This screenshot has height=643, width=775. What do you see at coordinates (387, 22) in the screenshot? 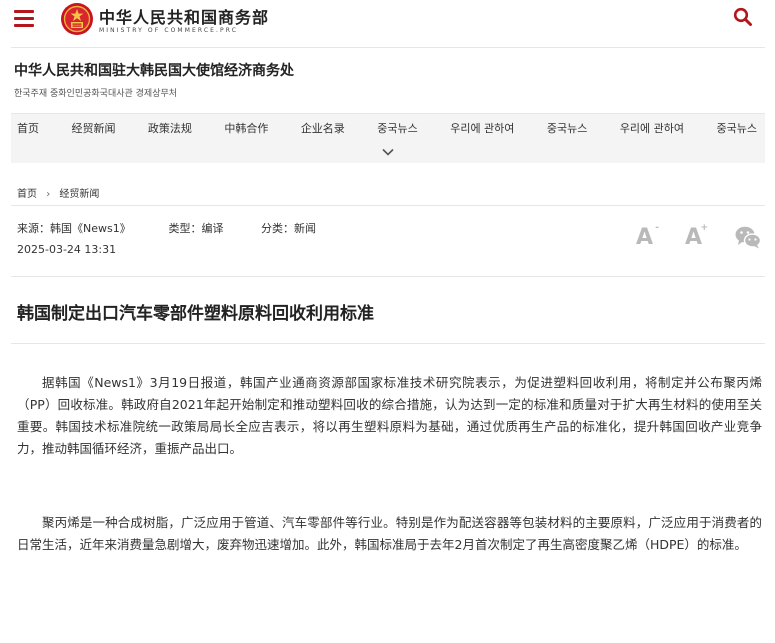
I see `top-bar: 中华人民共和国商务部 MINISTRY OF COMMERCE.PRC` at bounding box center [387, 22].